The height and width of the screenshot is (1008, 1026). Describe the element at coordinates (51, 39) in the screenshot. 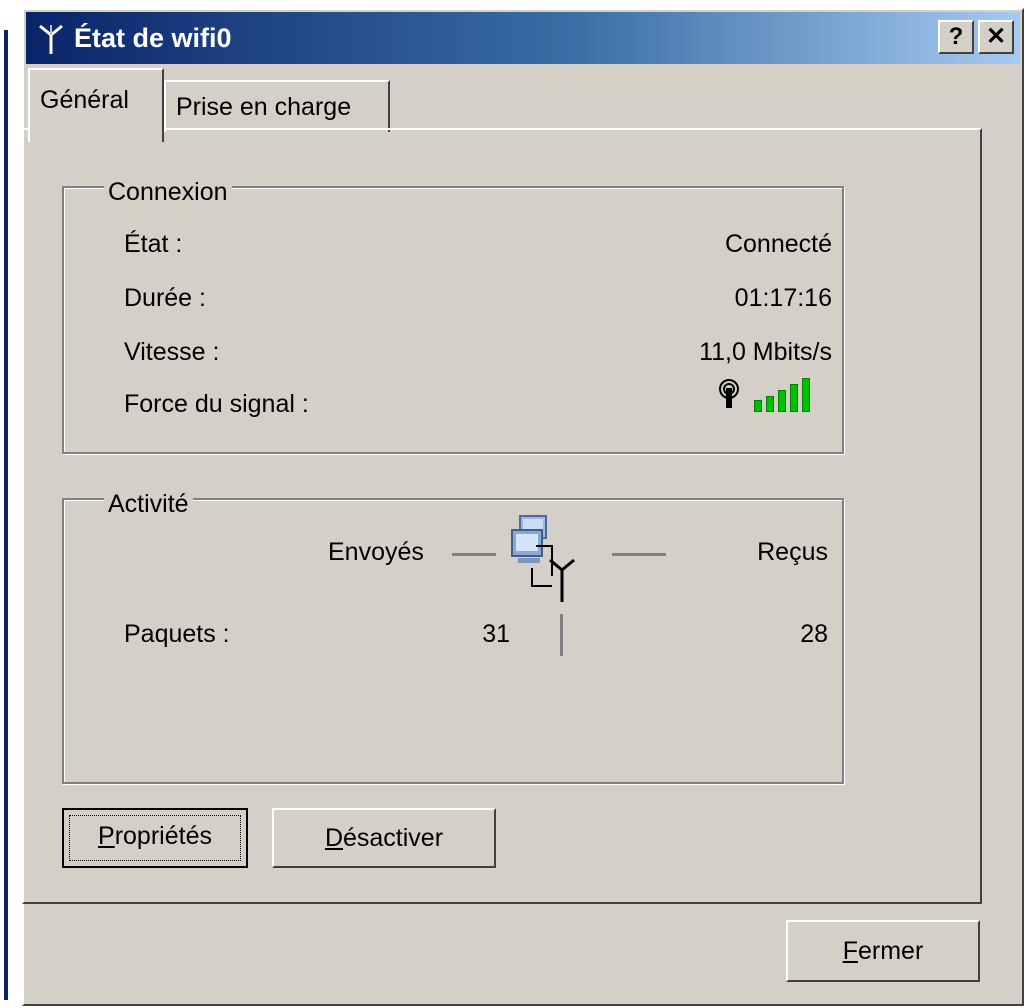

I see `antenna-icon` at that location.